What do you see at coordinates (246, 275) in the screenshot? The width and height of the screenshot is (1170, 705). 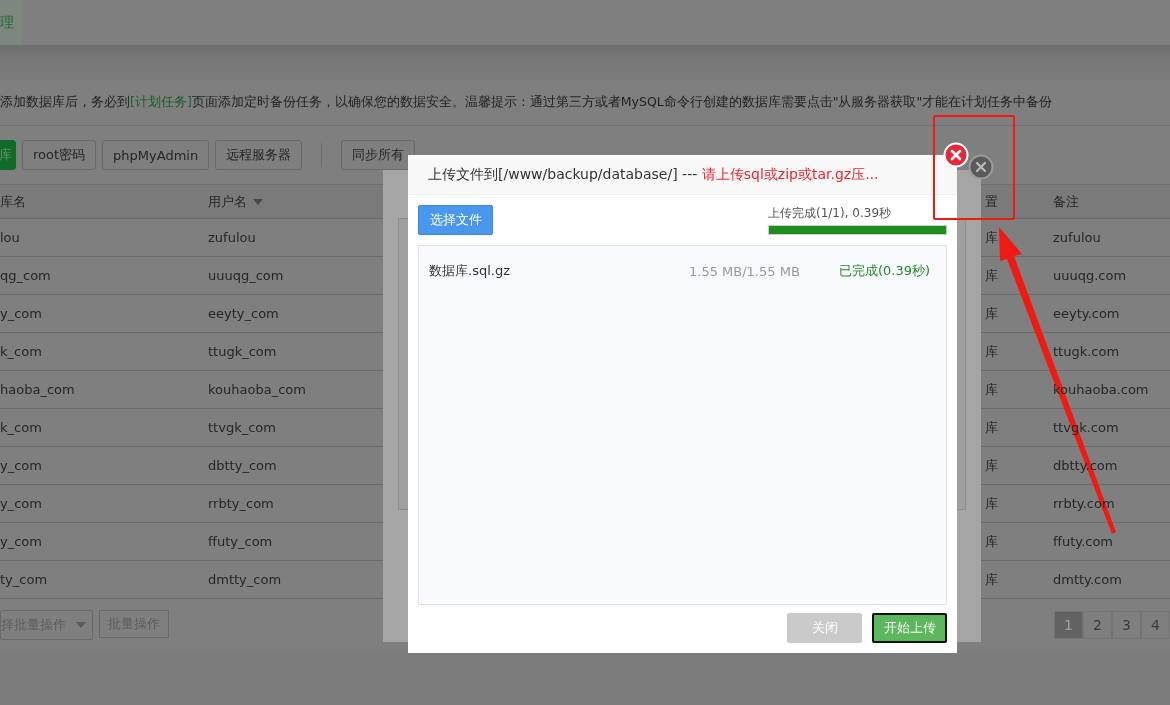 I see `table-cell: uuuqg_com` at bounding box center [246, 275].